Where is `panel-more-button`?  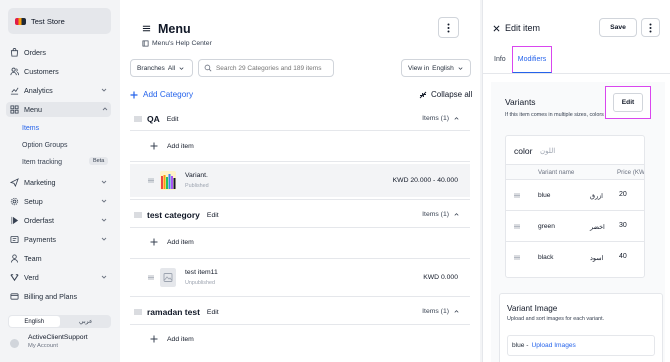 panel-more-button is located at coordinates (650, 27).